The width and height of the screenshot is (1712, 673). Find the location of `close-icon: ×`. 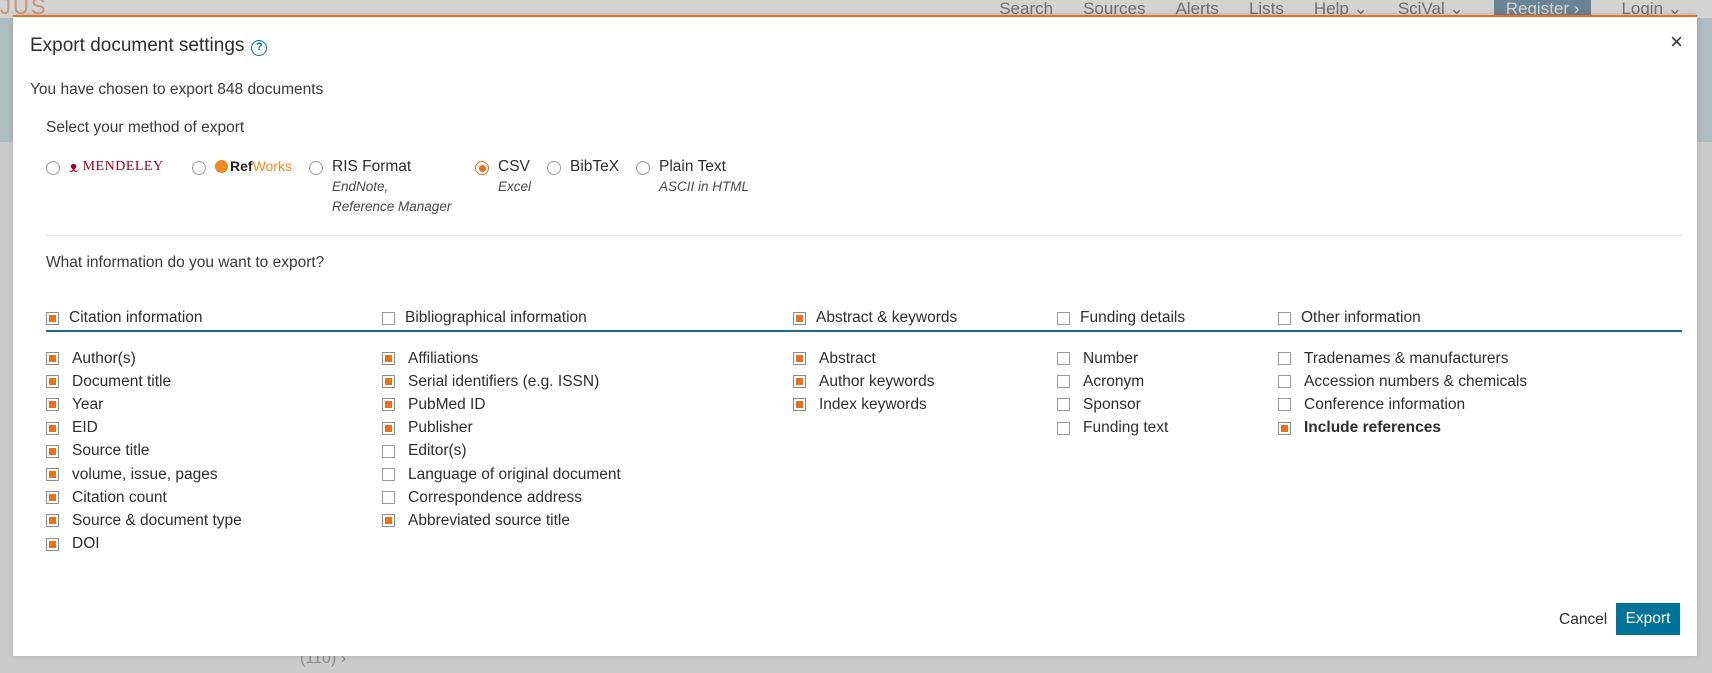

close-icon: × is located at coordinates (1676, 42).